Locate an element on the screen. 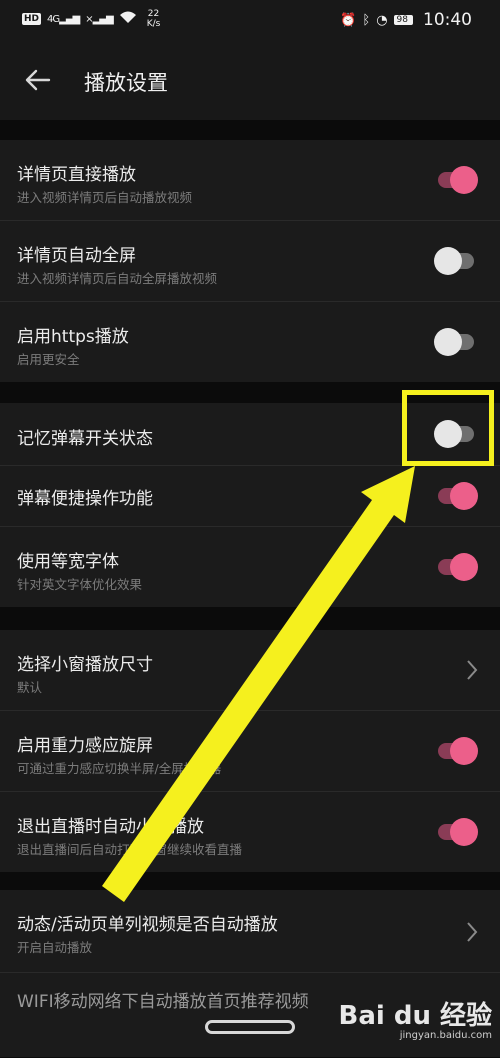  network-speed: 22 K/s is located at coordinates (154, 19).